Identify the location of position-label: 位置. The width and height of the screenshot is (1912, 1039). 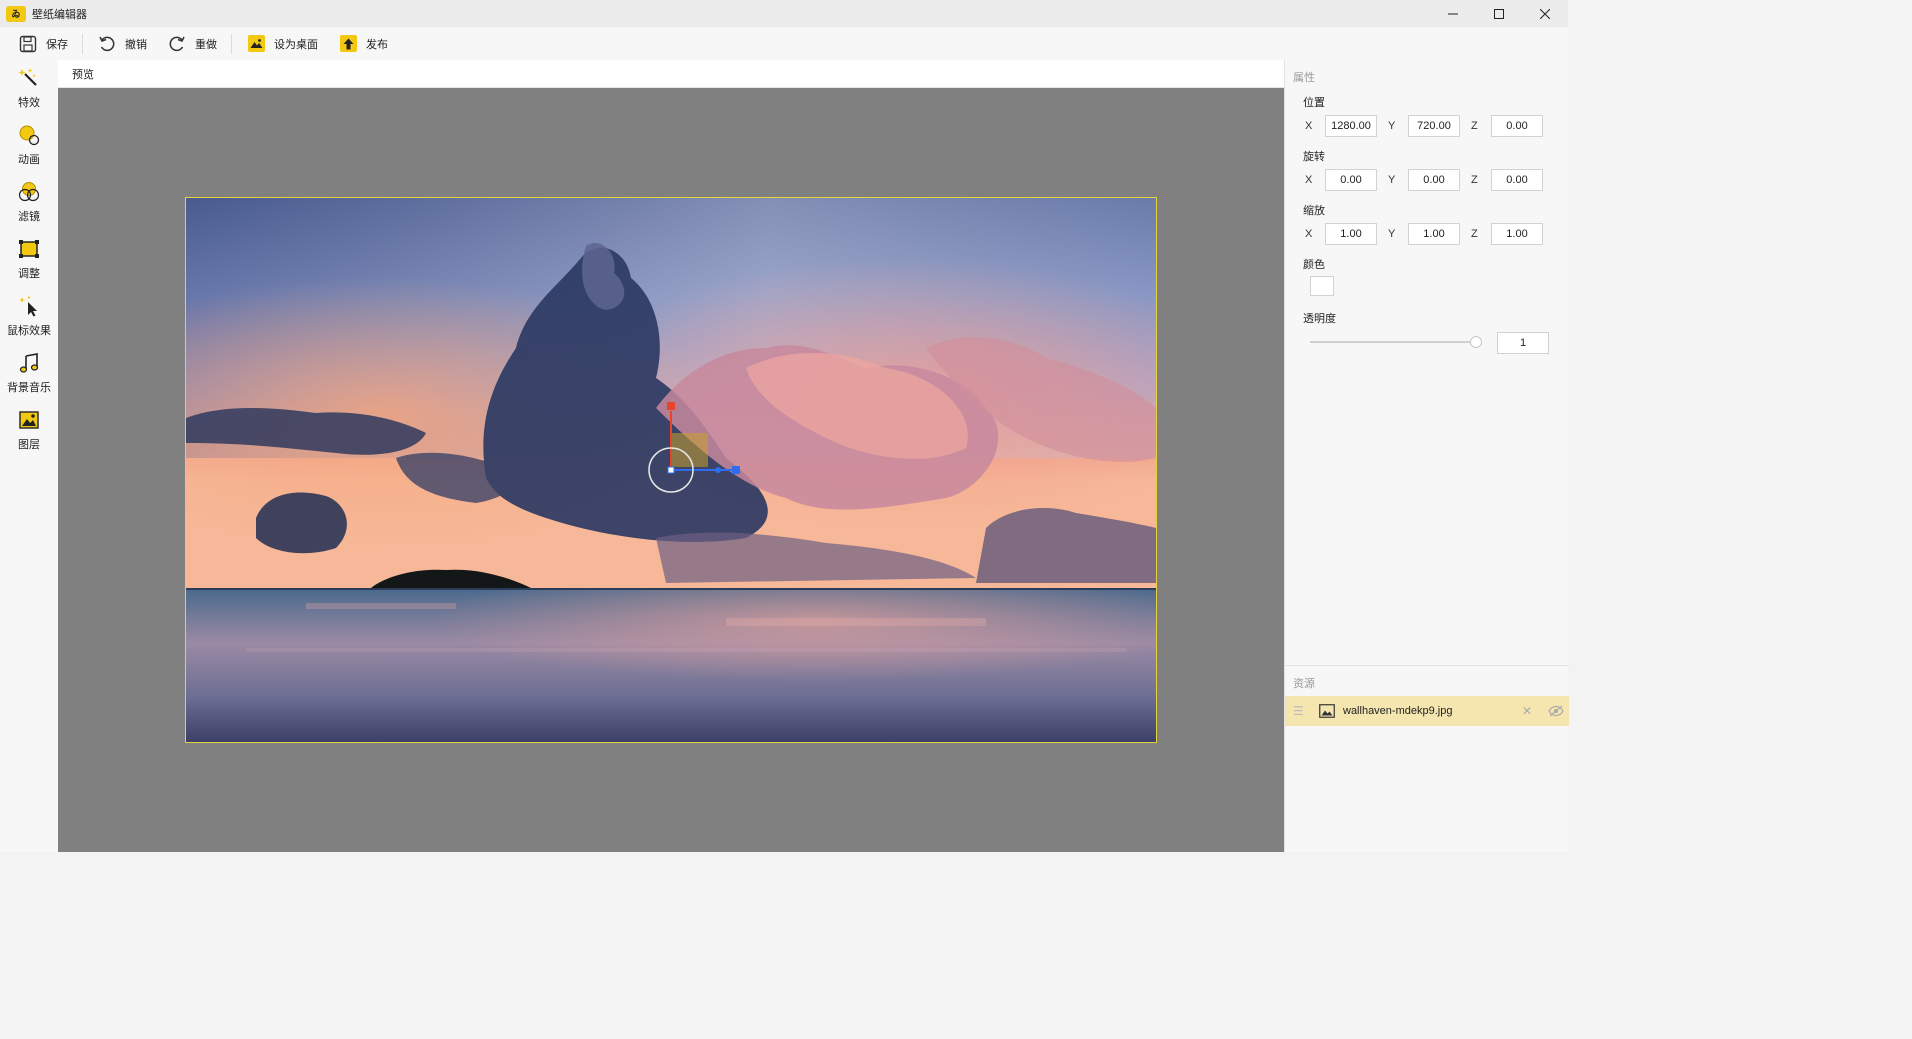
(1314, 103).